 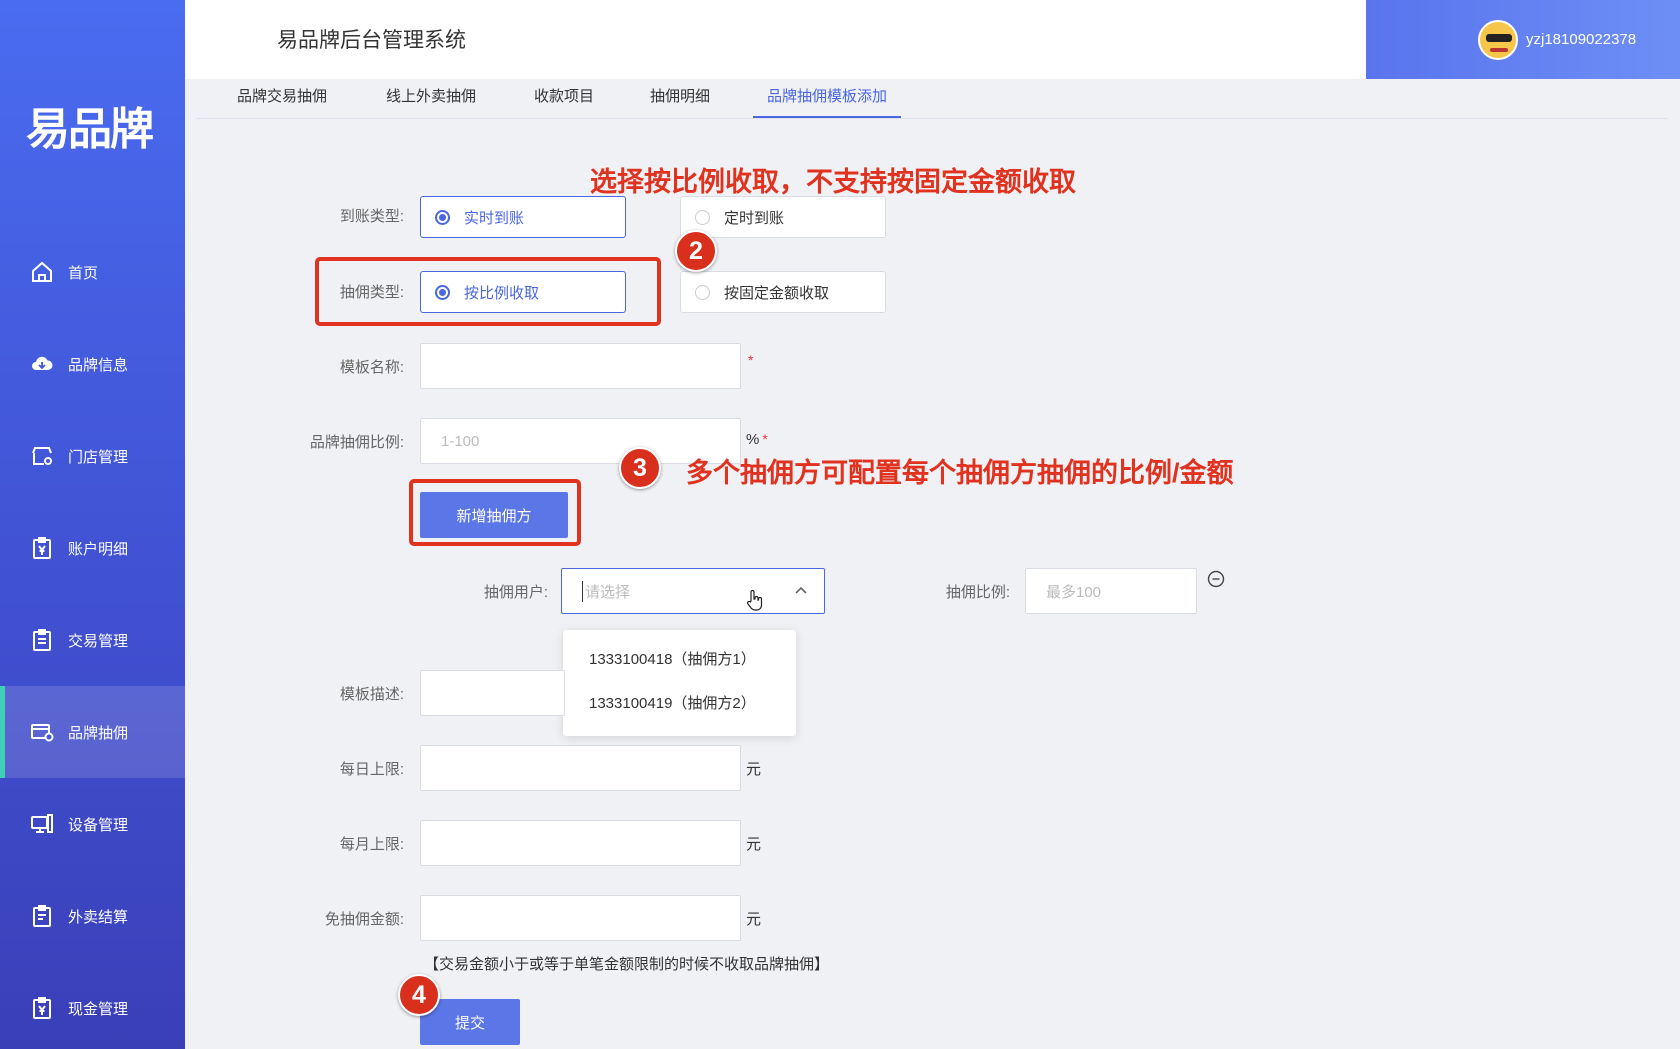 I want to click on sidebar-item-account: 账户明细, so click(x=92, y=548).